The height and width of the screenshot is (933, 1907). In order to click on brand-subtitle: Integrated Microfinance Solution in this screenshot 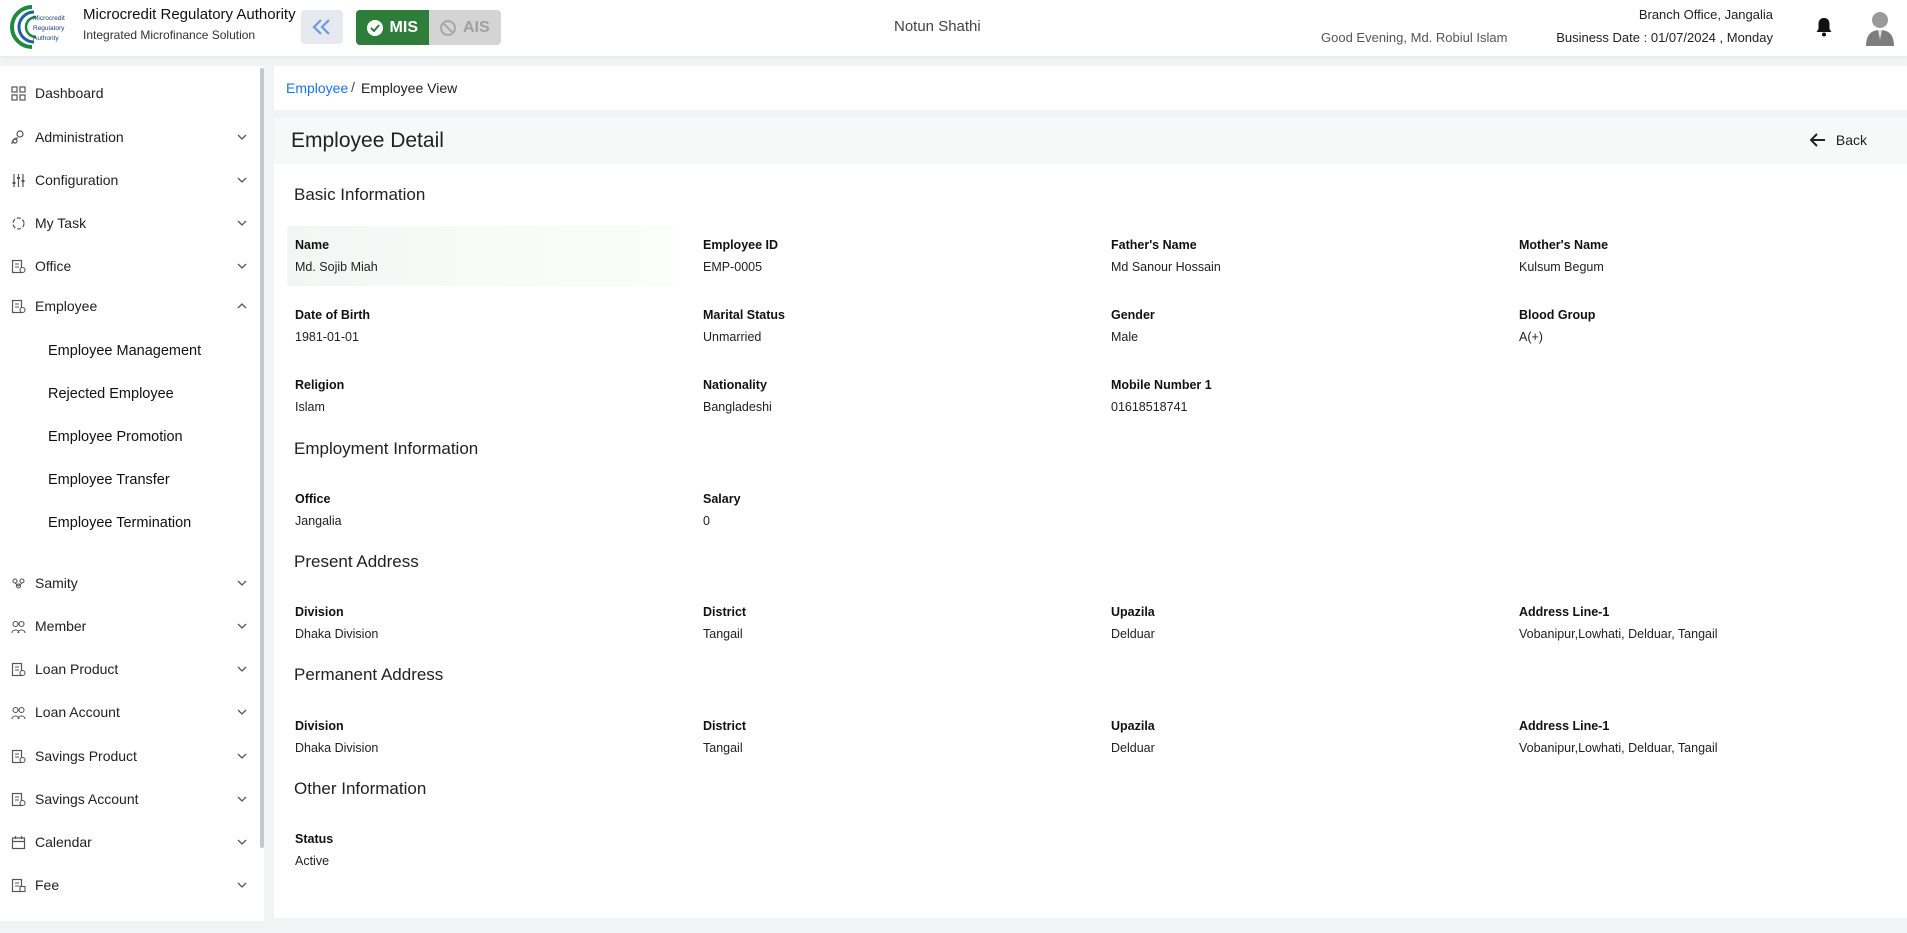, I will do `click(169, 35)`.